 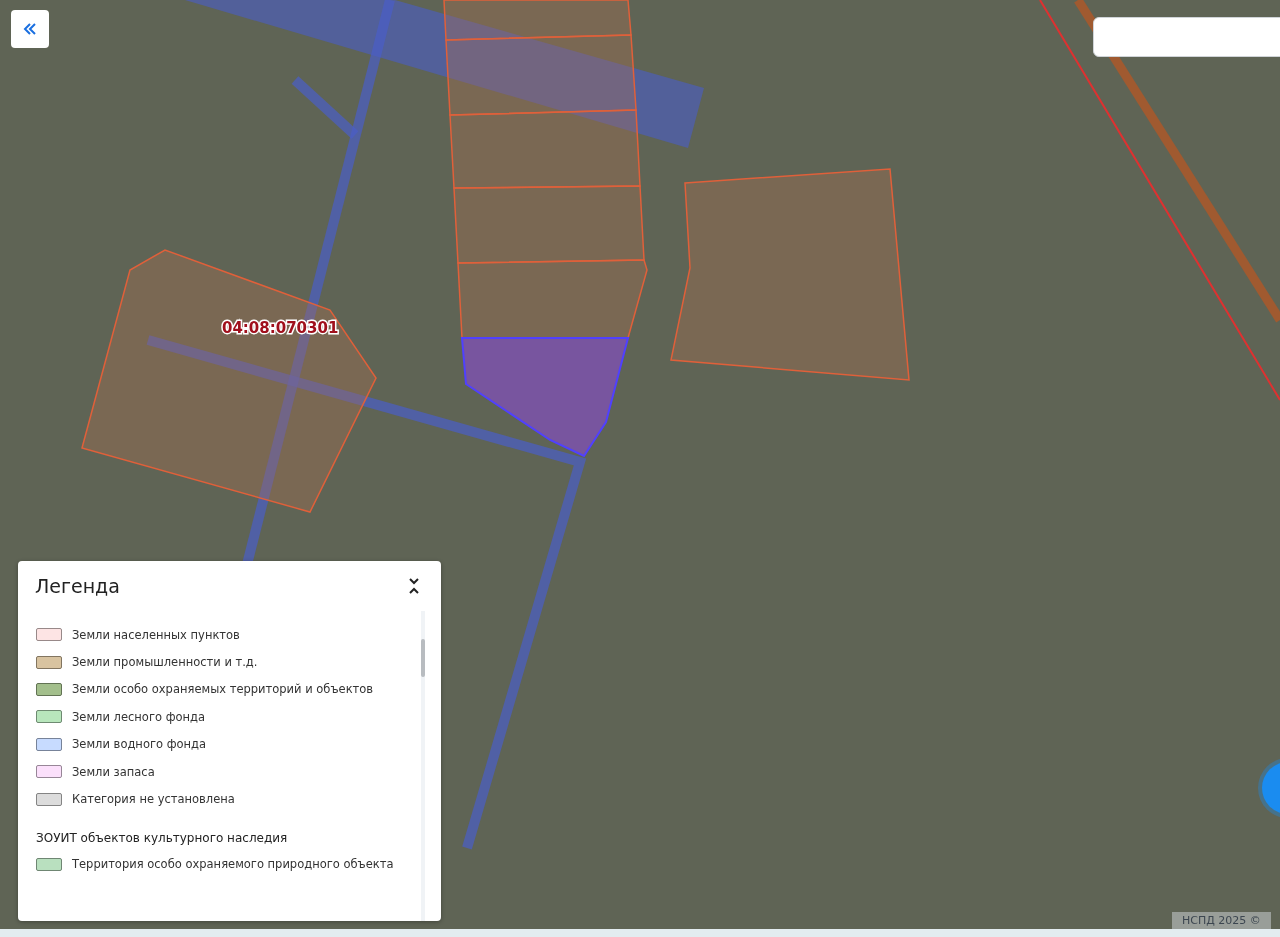 I want to click on search-field, so click(x=1186, y=37).